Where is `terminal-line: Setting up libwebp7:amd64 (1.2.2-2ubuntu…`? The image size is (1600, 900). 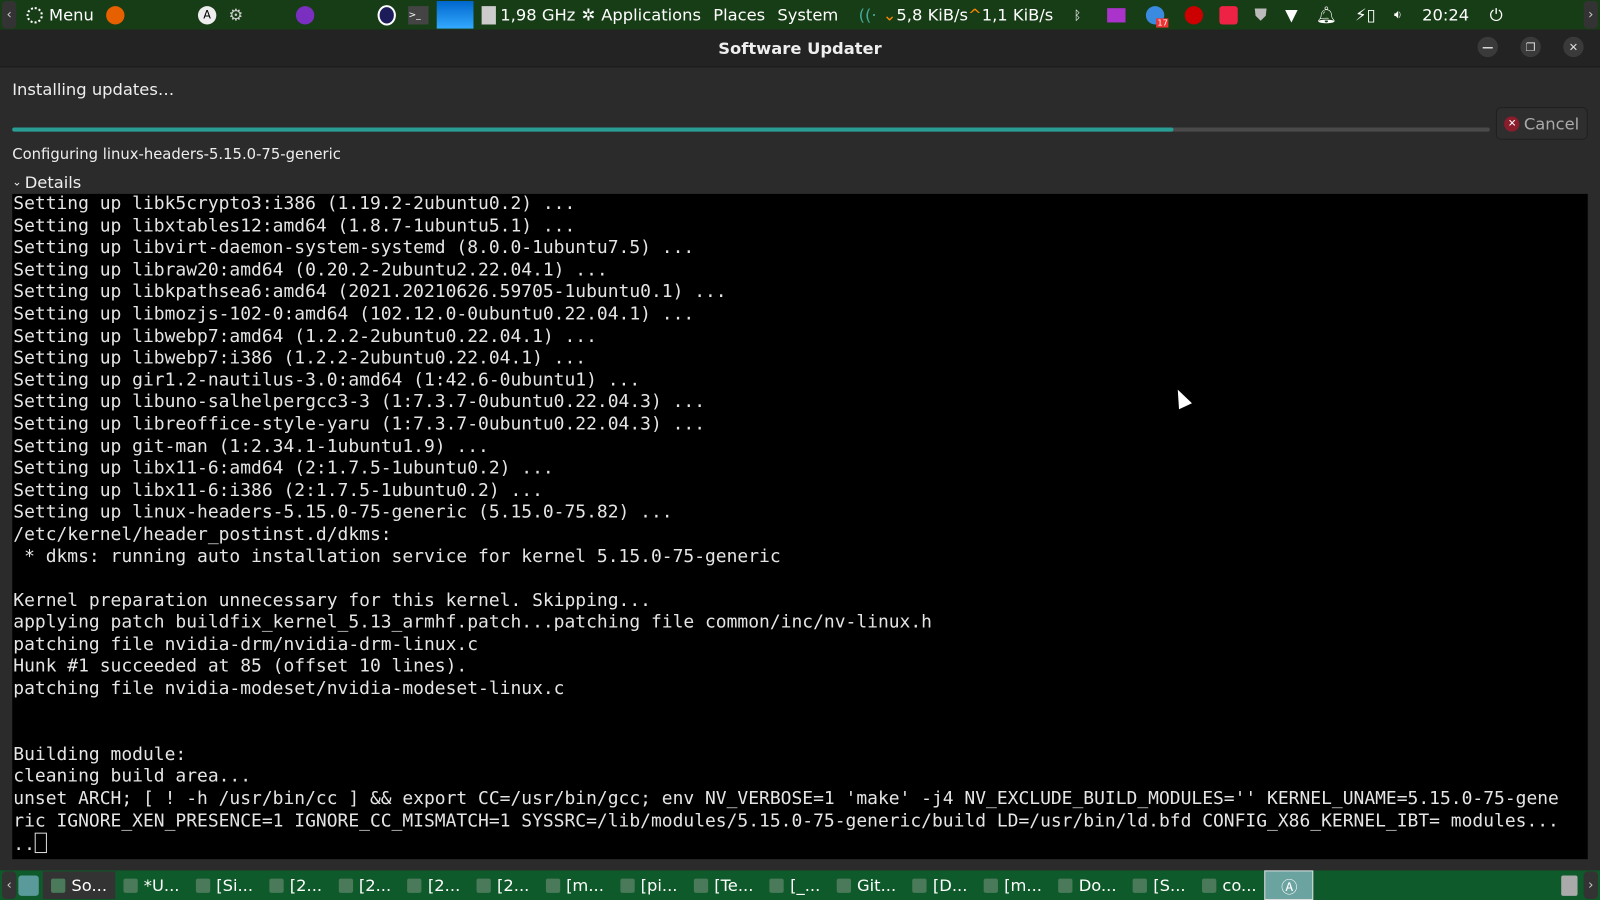
terminal-line: Setting up libwebp7:amd64 (1.2.2-2ubuntu… is located at coordinates (799, 337).